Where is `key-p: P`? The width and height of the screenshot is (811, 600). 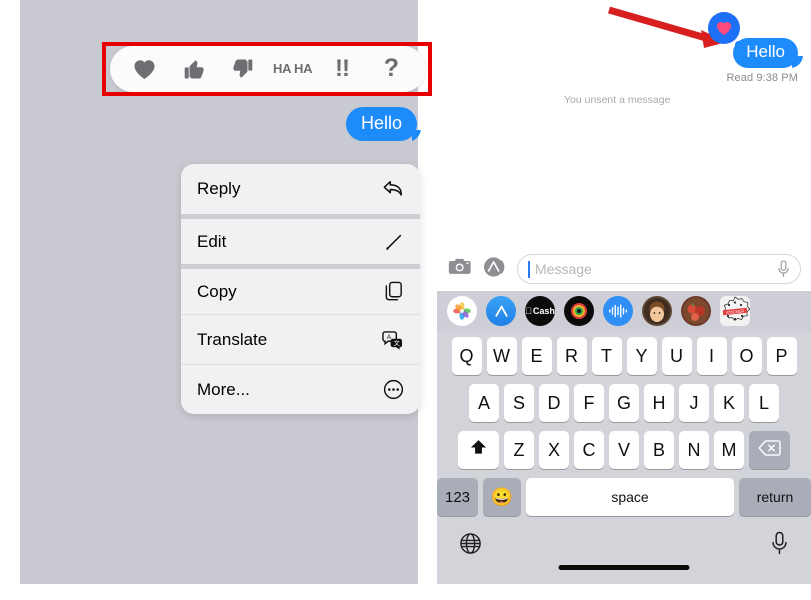
key-p: P is located at coordinates (781, 356).